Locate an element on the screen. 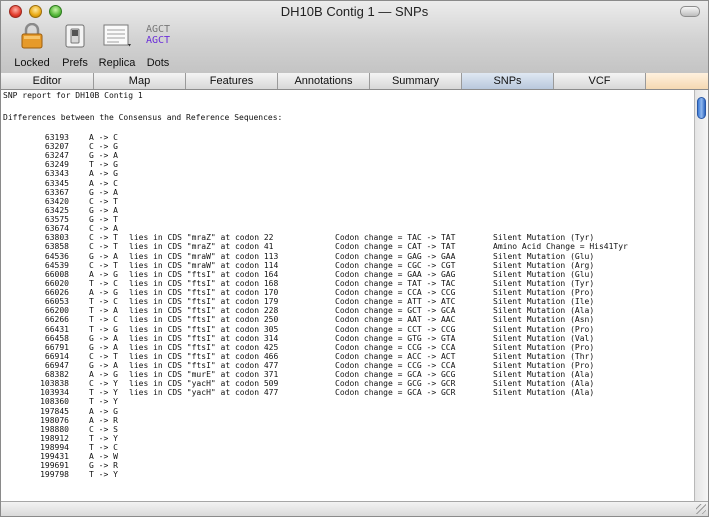 The height and width of the screenshot is (517, 709). scroll-thumb is located at coordinates (701, 108).